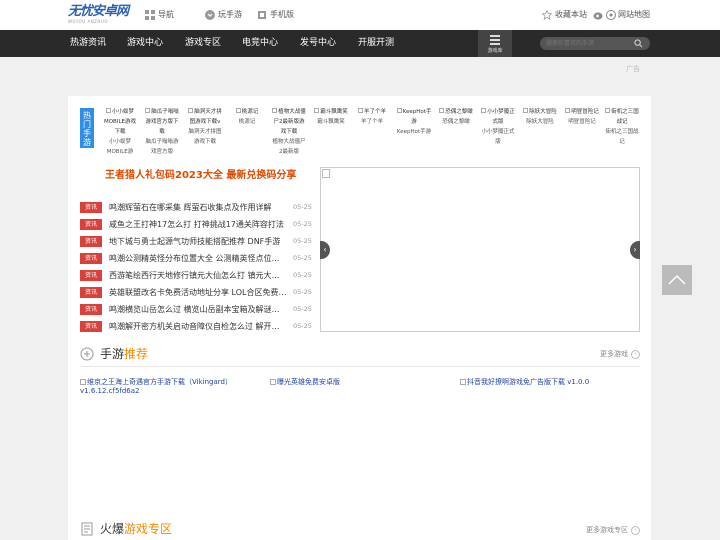  Describe the element at coordinates (262, 14) in the screenshot. I see `phone-icon` at that location.